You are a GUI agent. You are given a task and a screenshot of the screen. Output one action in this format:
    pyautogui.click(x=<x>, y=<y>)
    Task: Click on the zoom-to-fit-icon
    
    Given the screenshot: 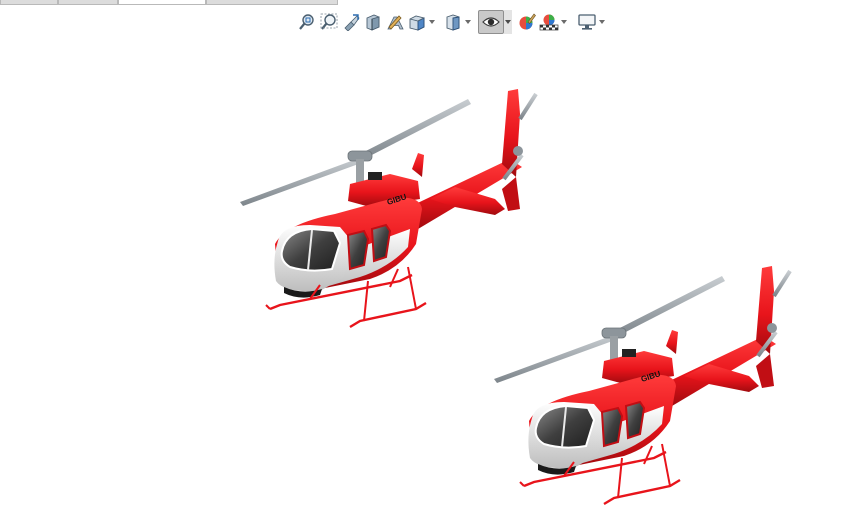 What is the action you would take?
    pyautogui.click(x=306, y=22)
    